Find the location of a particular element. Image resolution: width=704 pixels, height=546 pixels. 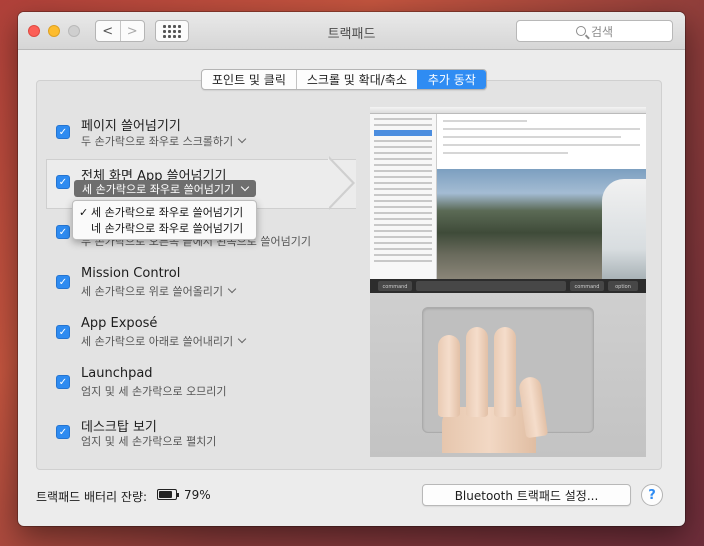

preview-document is located at coordinates (541, 144).